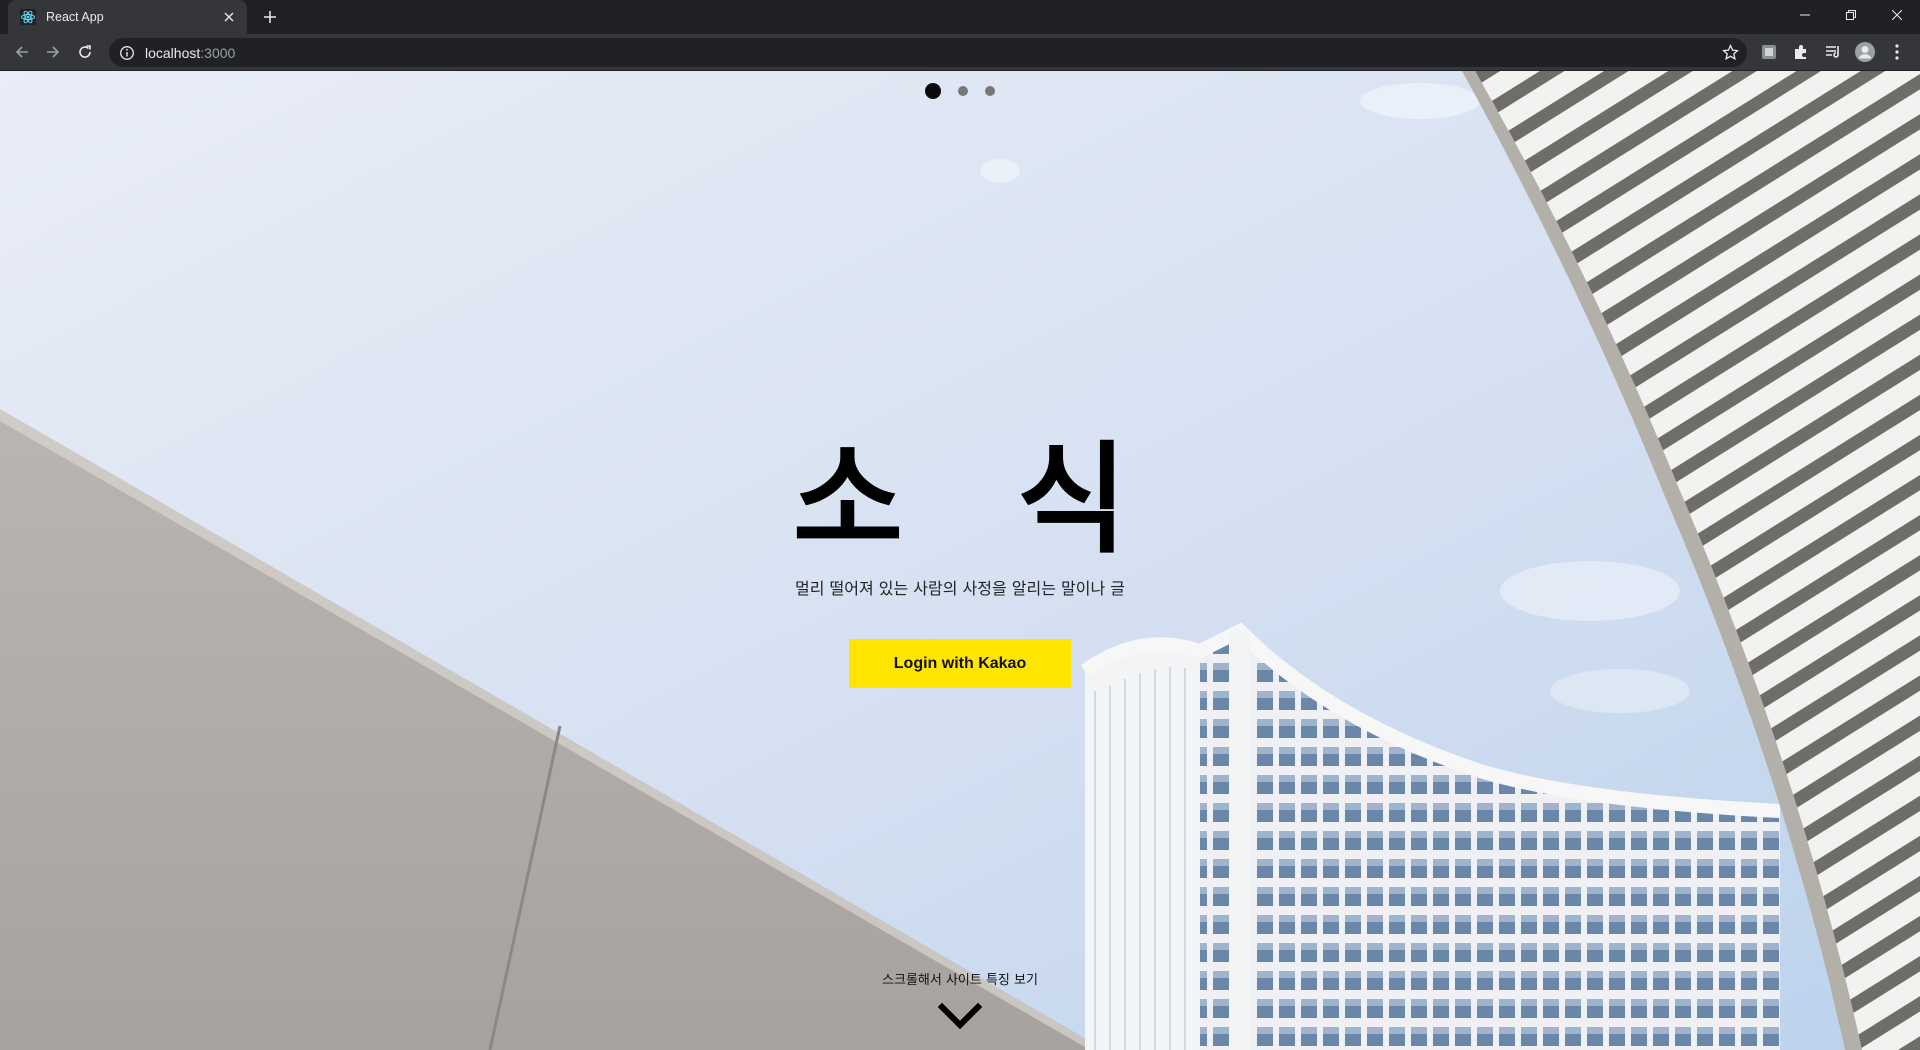 The height and width of the screenshot is (1050, 1920). I want to click on reading-list-icon, so click(1833, 52).